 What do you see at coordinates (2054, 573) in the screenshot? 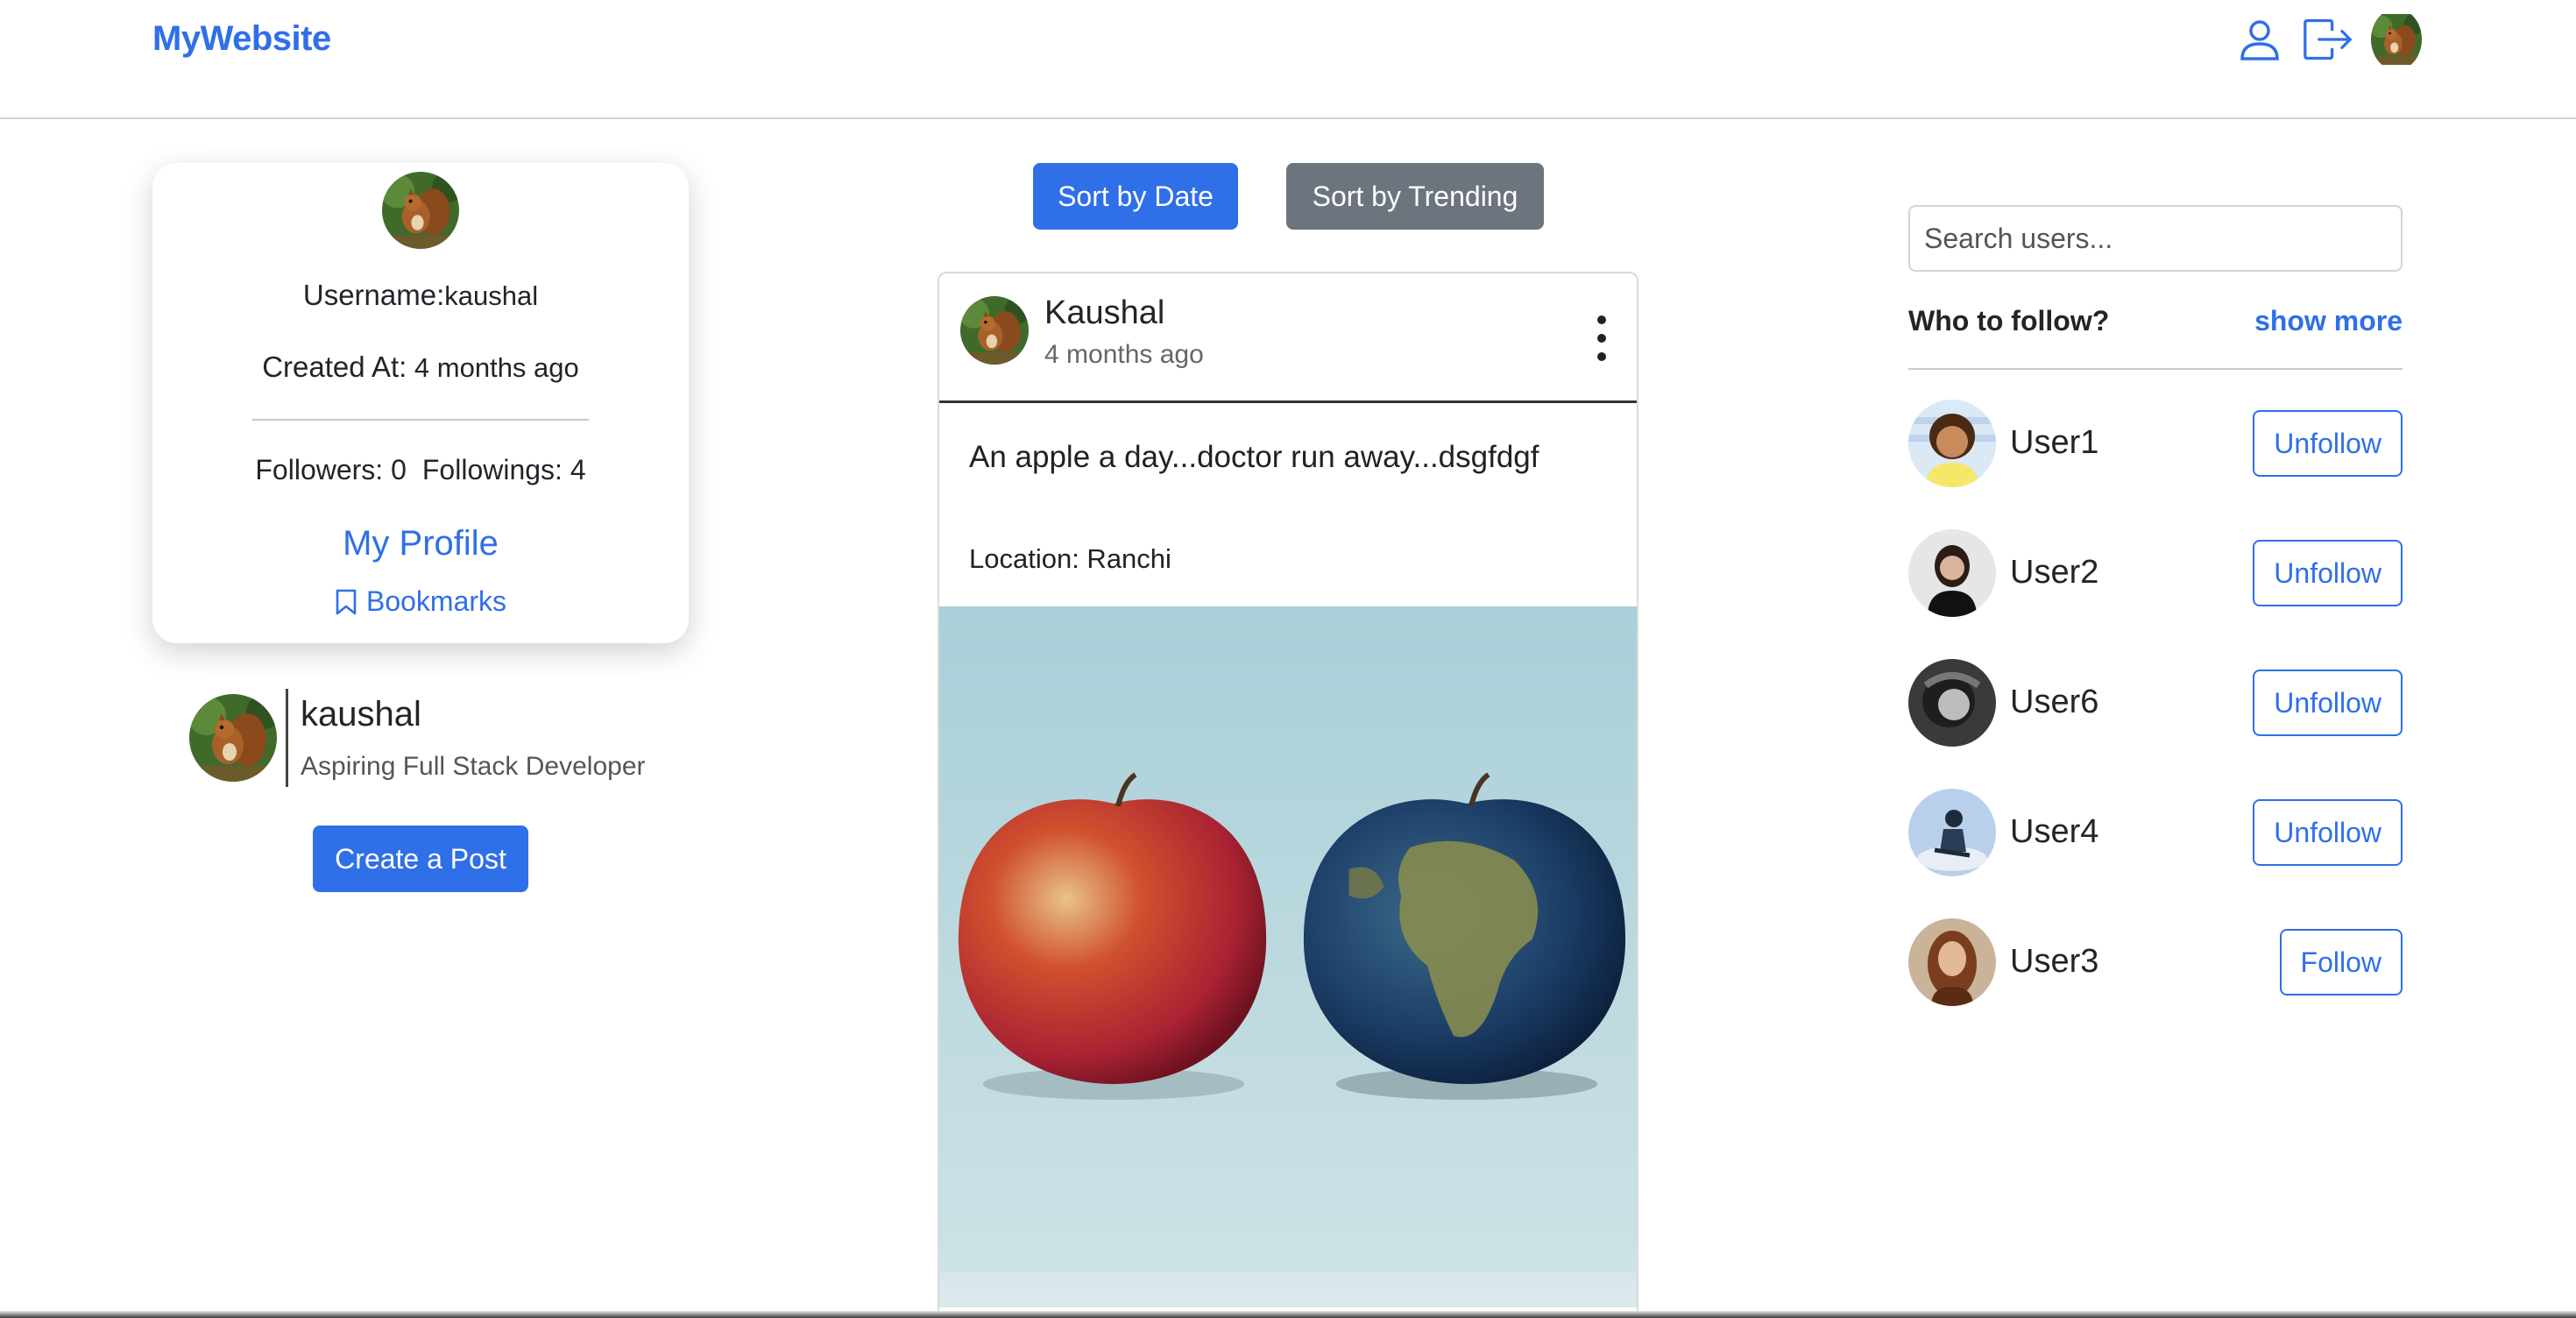
I see `user-name: User2` at bounding box center [2054, 573].